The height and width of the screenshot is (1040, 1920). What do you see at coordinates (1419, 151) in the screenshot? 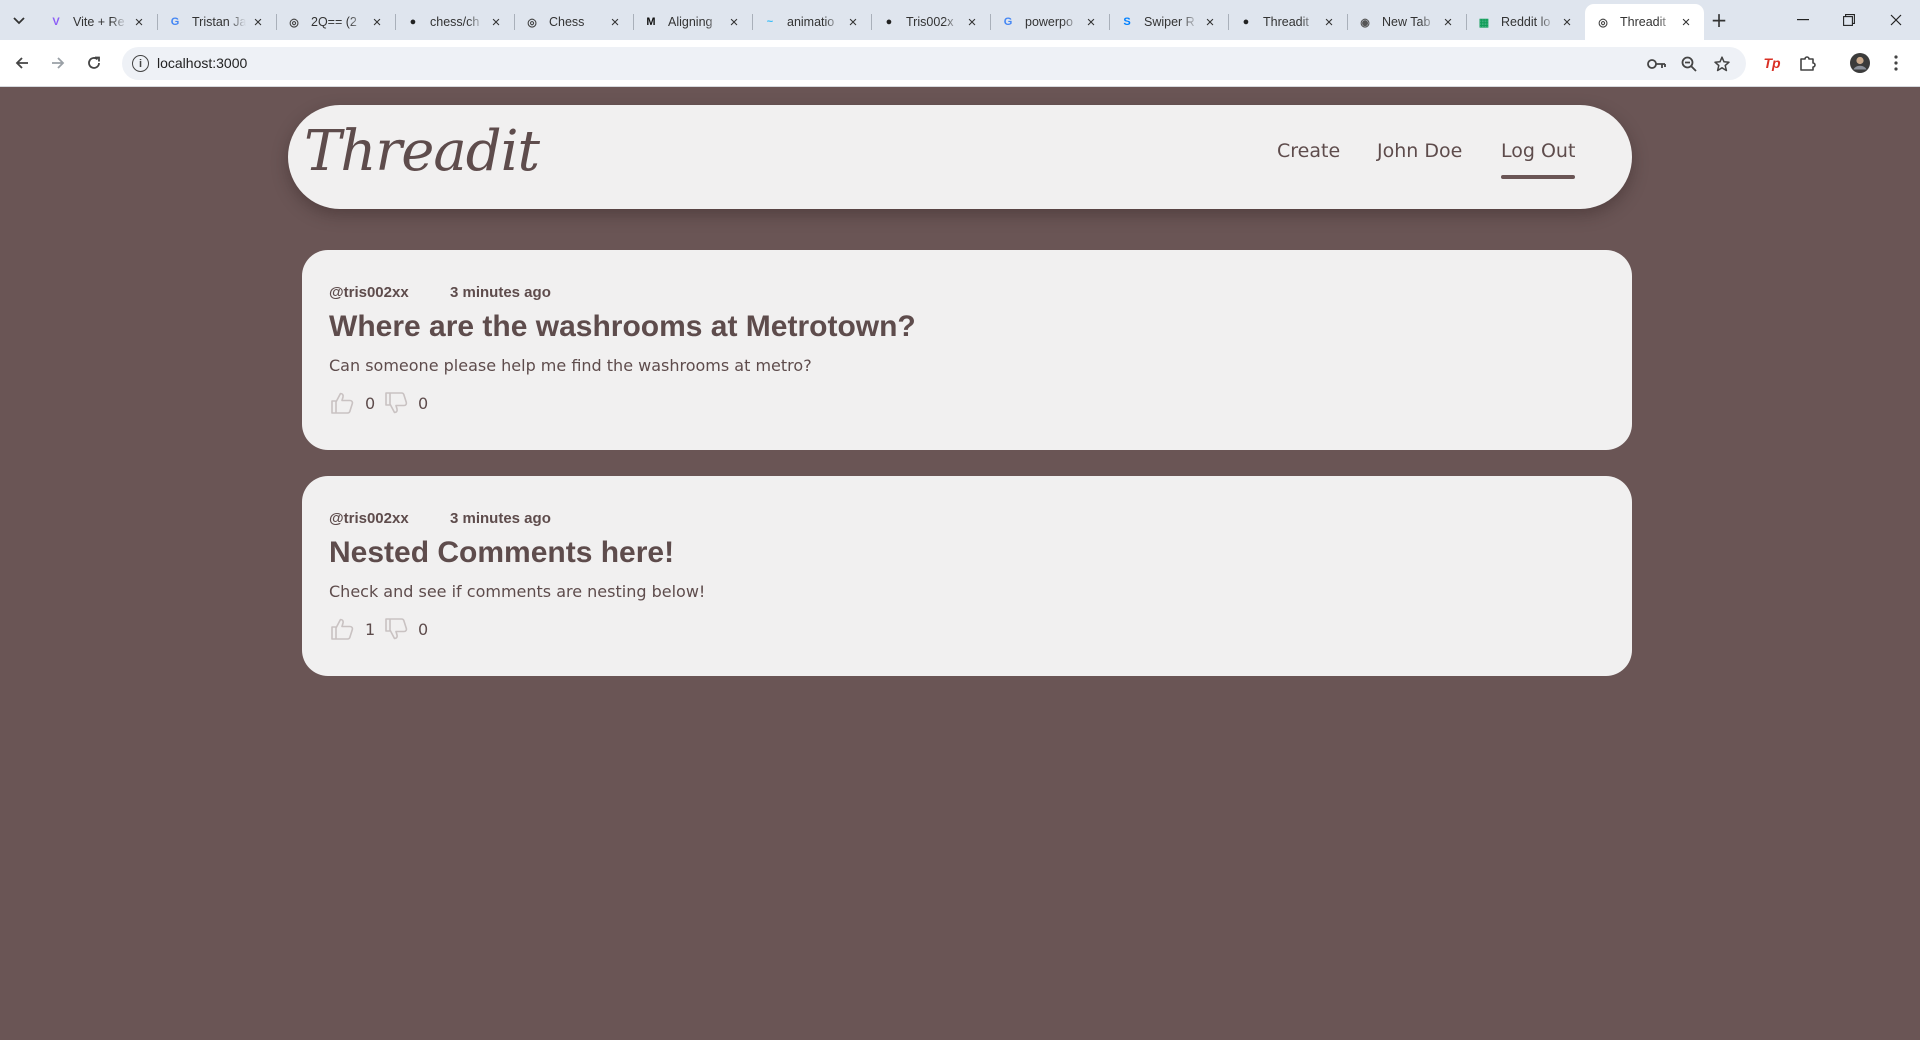
I see `nav-user-link: John Doe` at bounding box center [1419, 151].